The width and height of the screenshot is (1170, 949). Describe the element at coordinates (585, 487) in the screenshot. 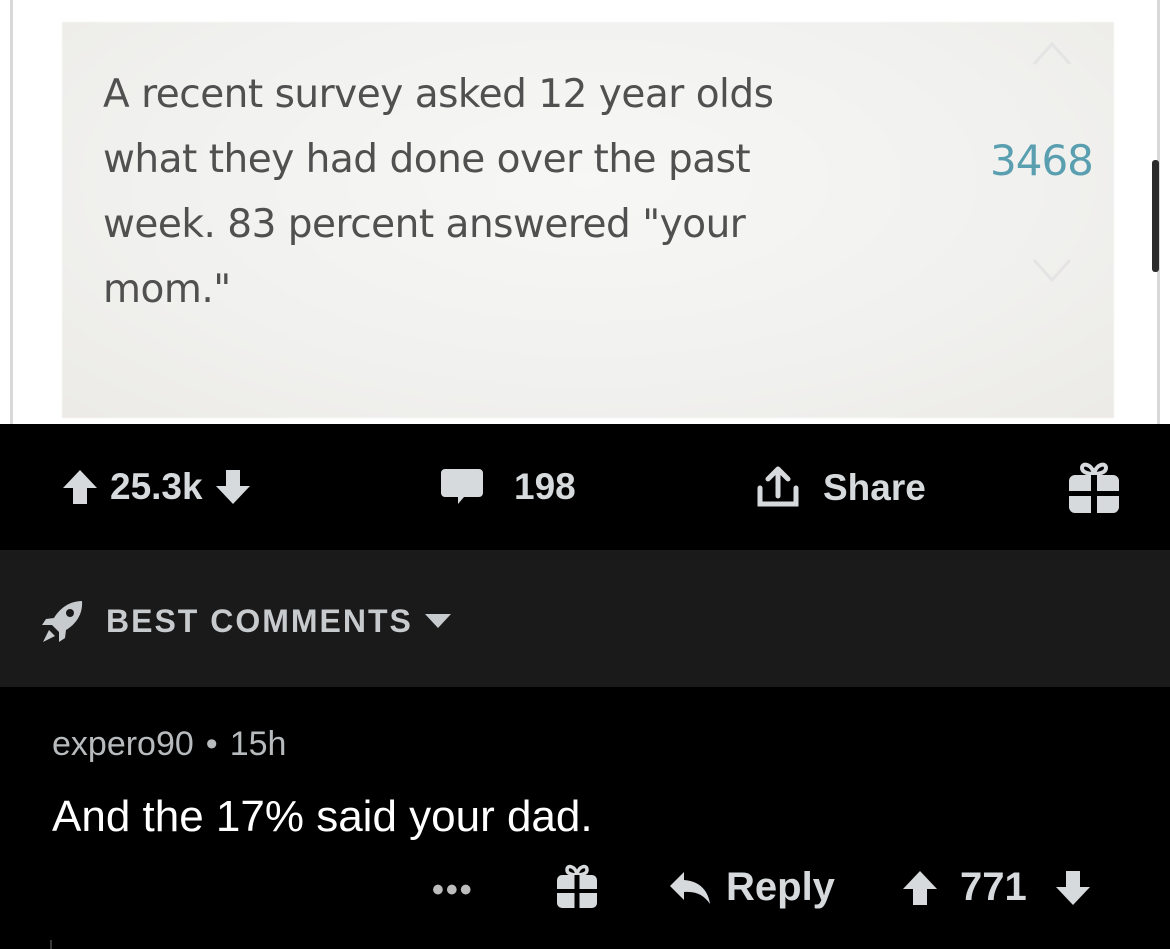

I see `post-action-bar: 25.3k 198 Share` at that location.